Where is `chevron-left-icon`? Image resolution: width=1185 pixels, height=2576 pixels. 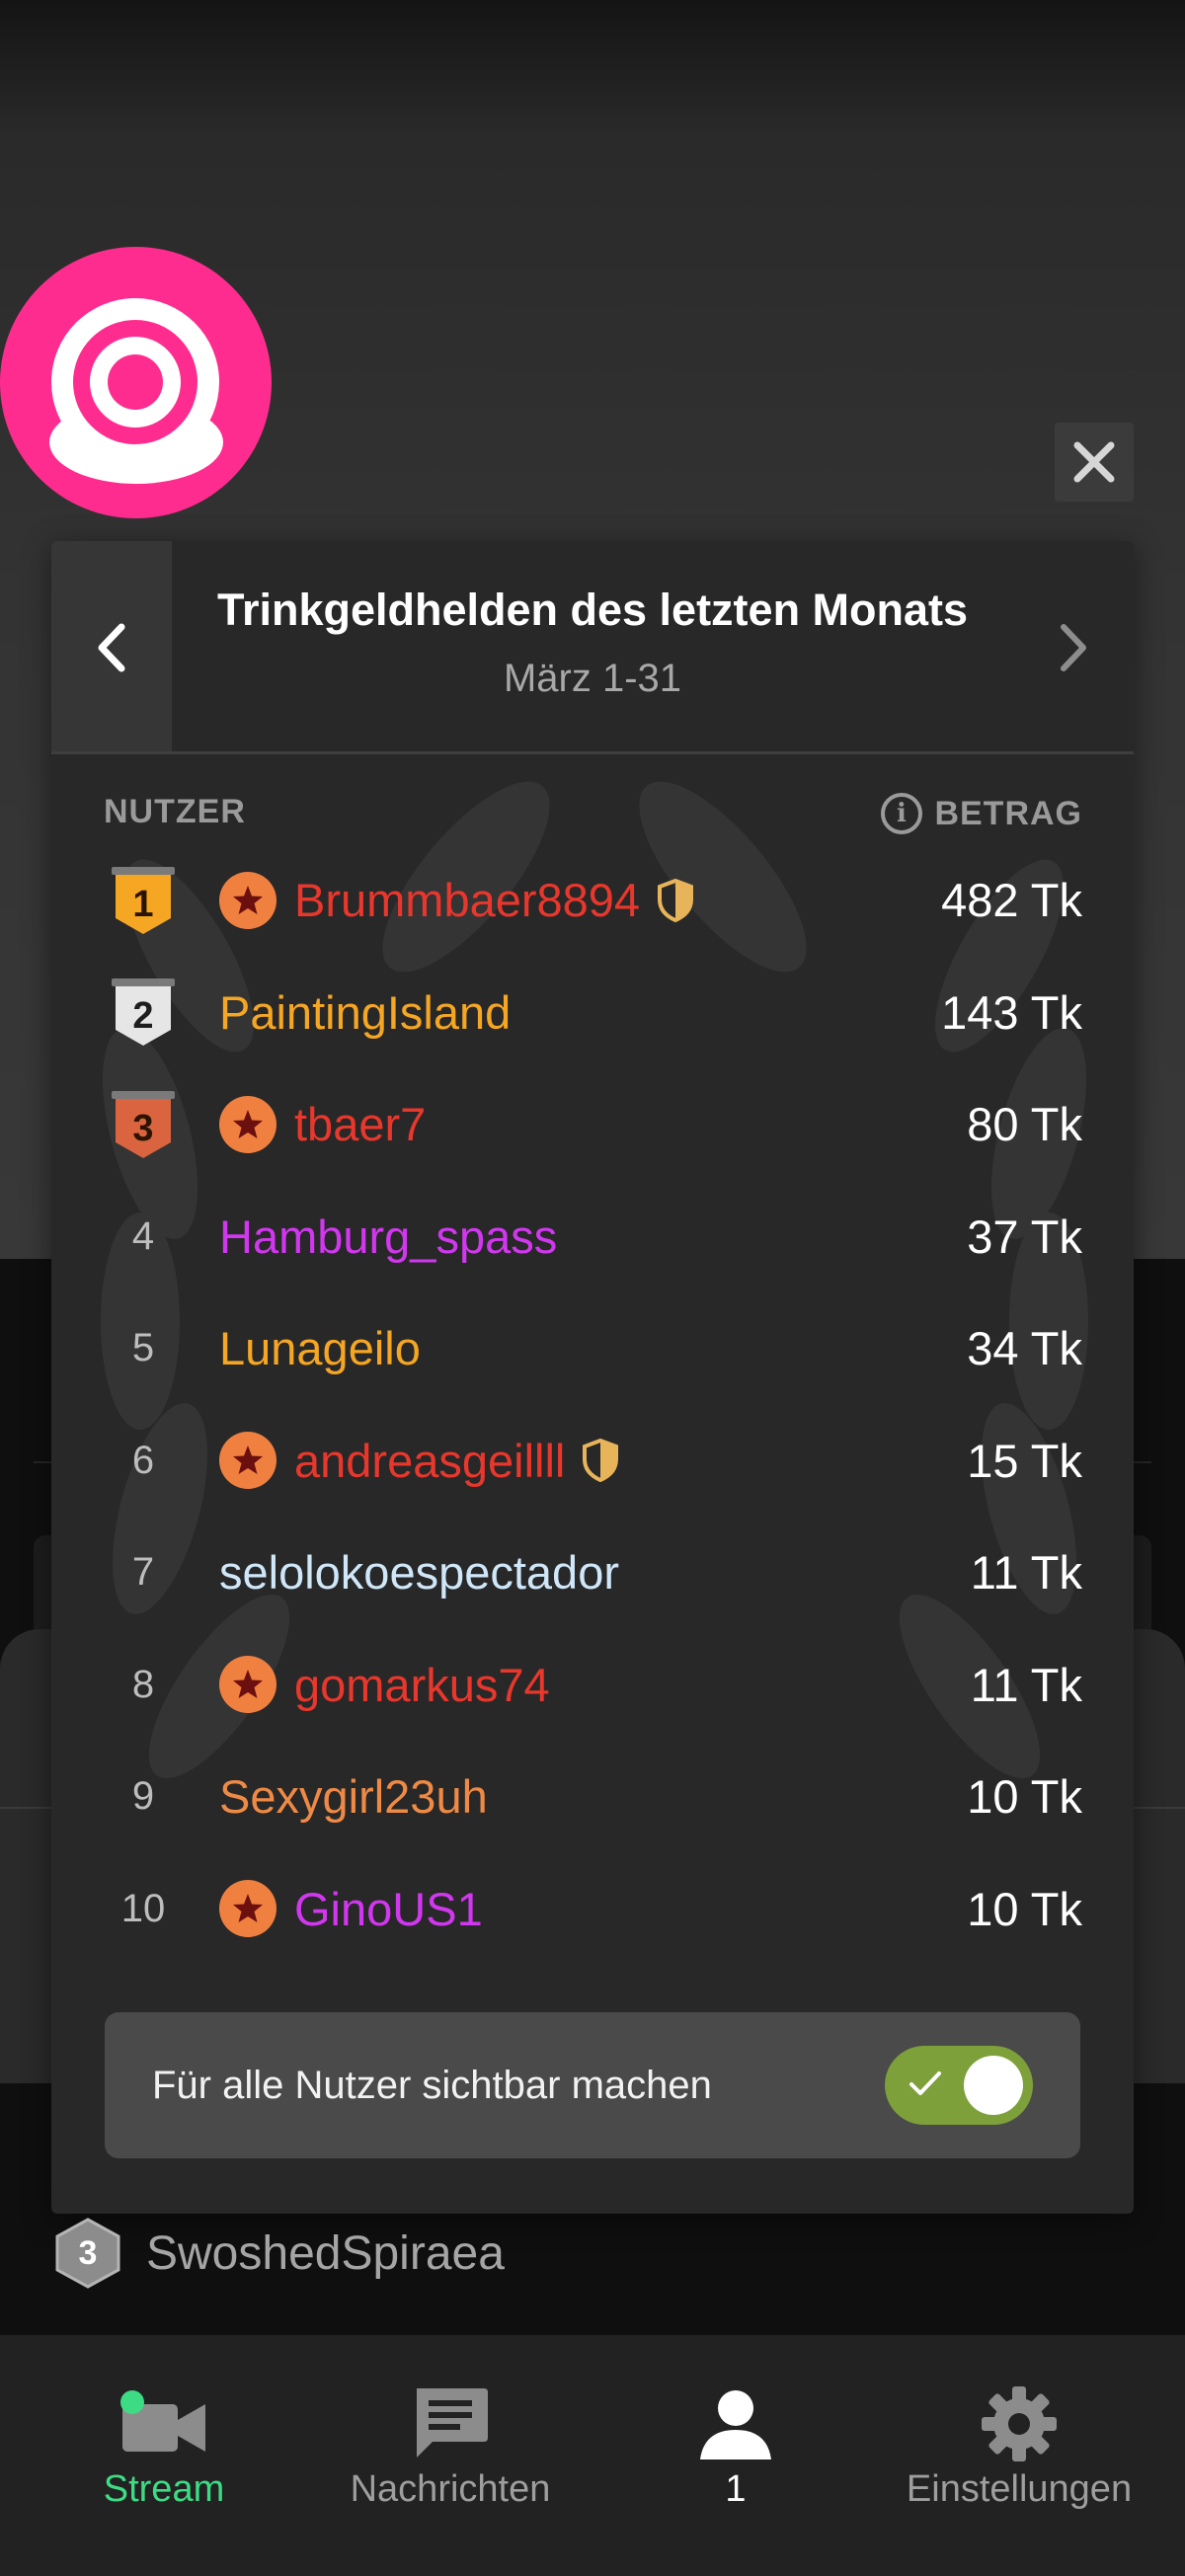
chevron-left-icon is located at coordinates (112, 647).